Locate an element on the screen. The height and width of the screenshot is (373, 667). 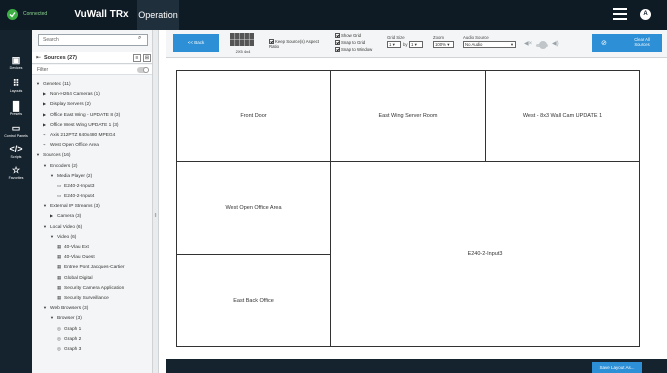
rail-item-favorites: ☆ Favorites is located at coordinates (16, 175).